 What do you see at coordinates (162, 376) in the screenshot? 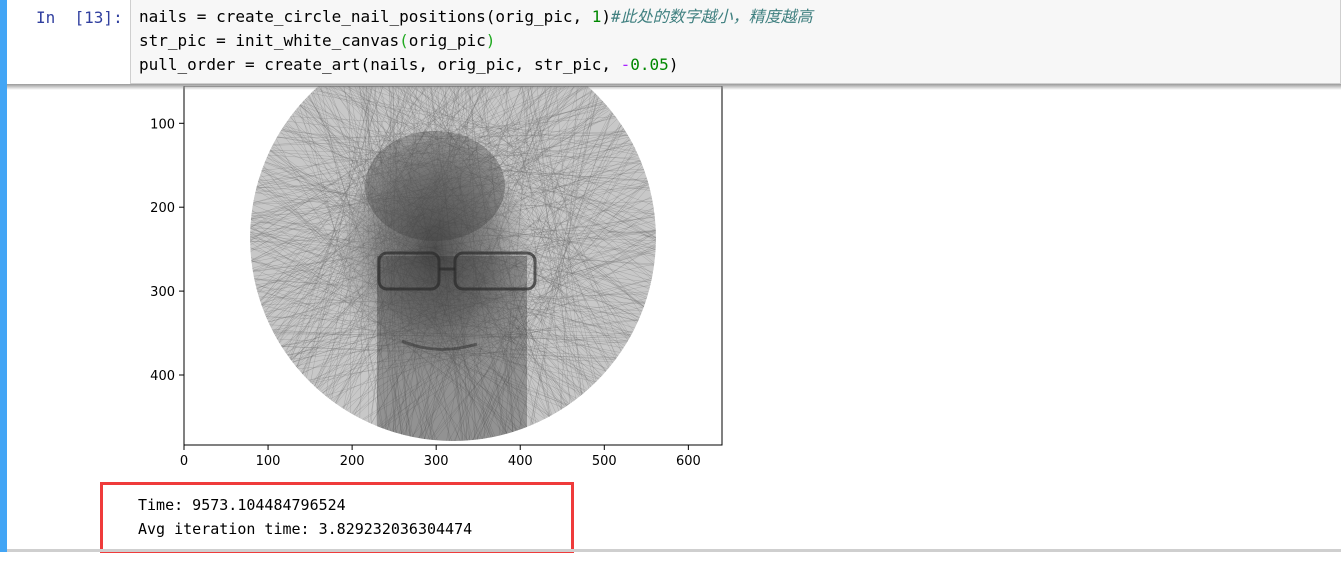
I see `y-tick-label: 400` at bounding box center [162, 376].